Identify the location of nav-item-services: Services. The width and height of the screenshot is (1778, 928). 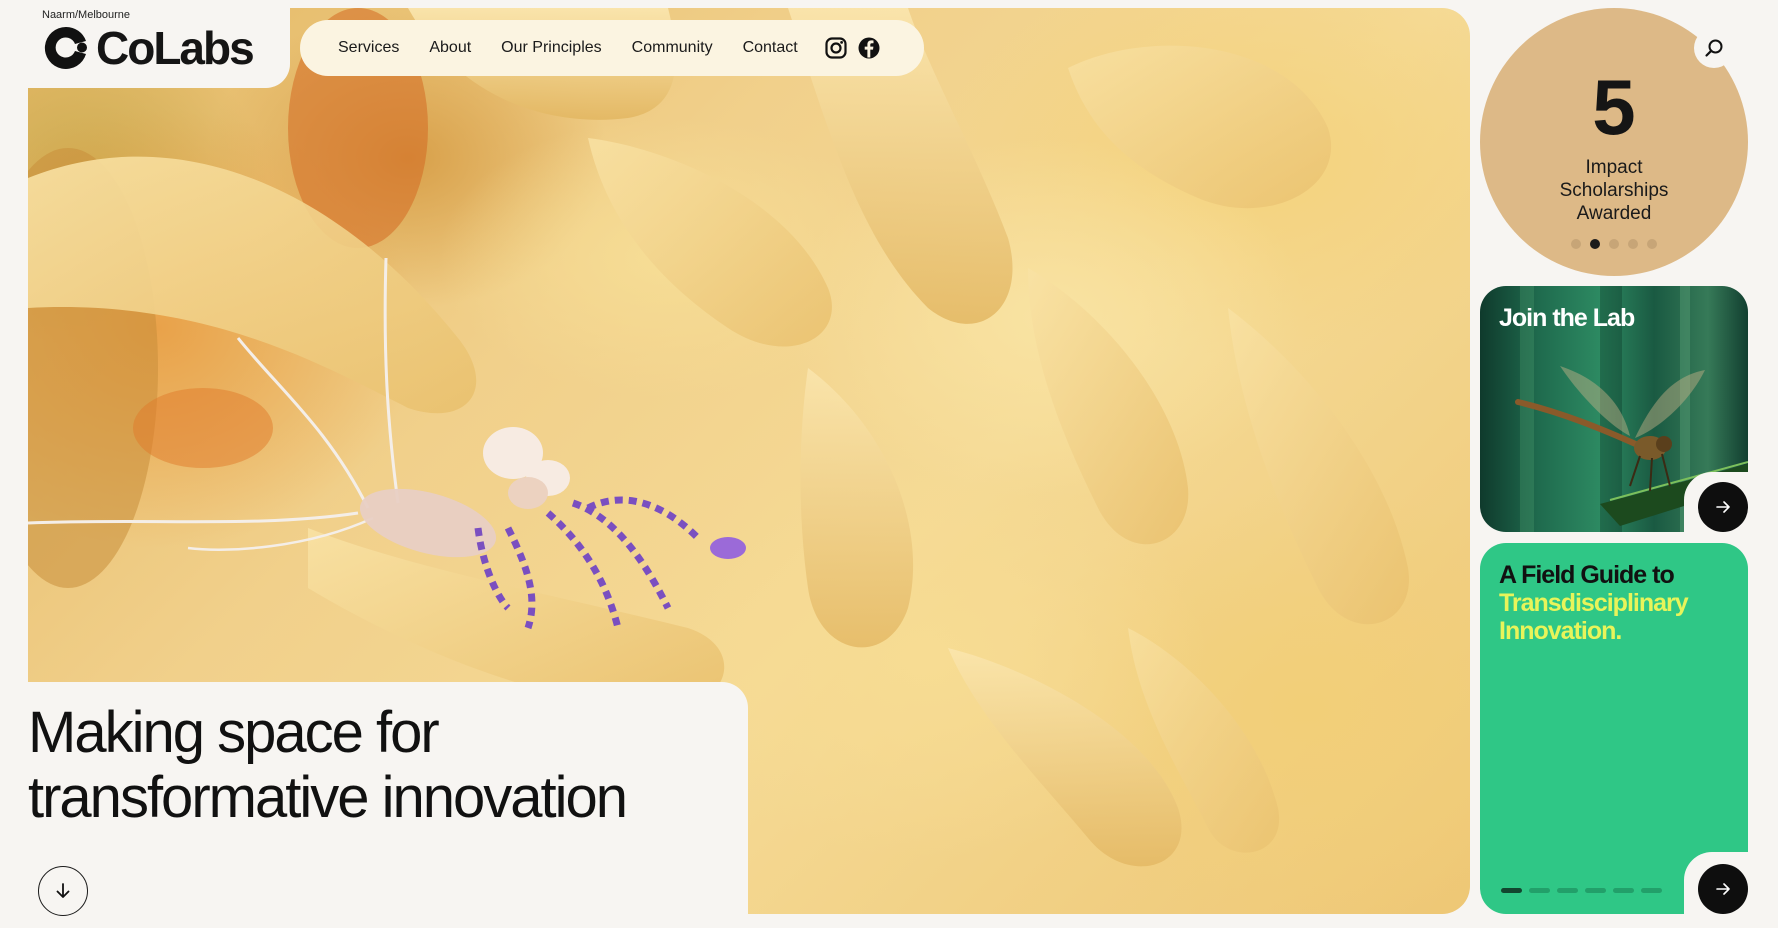
(368, 48).